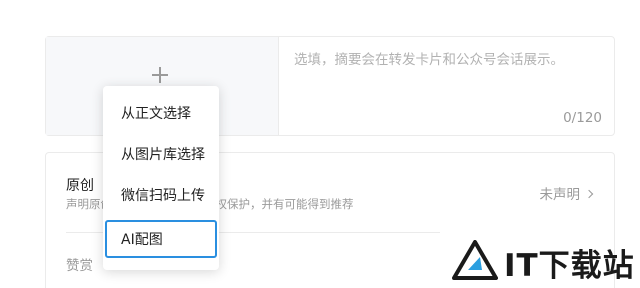 Image resolution: width=640 pixels, height=288 pixels. I want to click on plus-icon, so click(160, 75).